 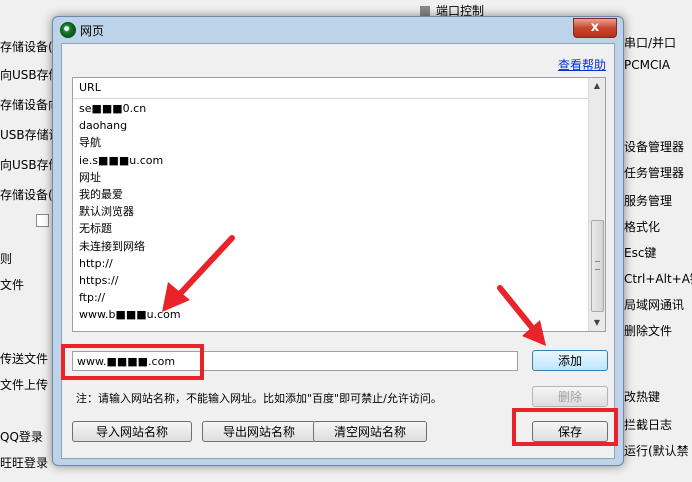 I want to click on arrow-to-list-item, so click(x=198, y=273).